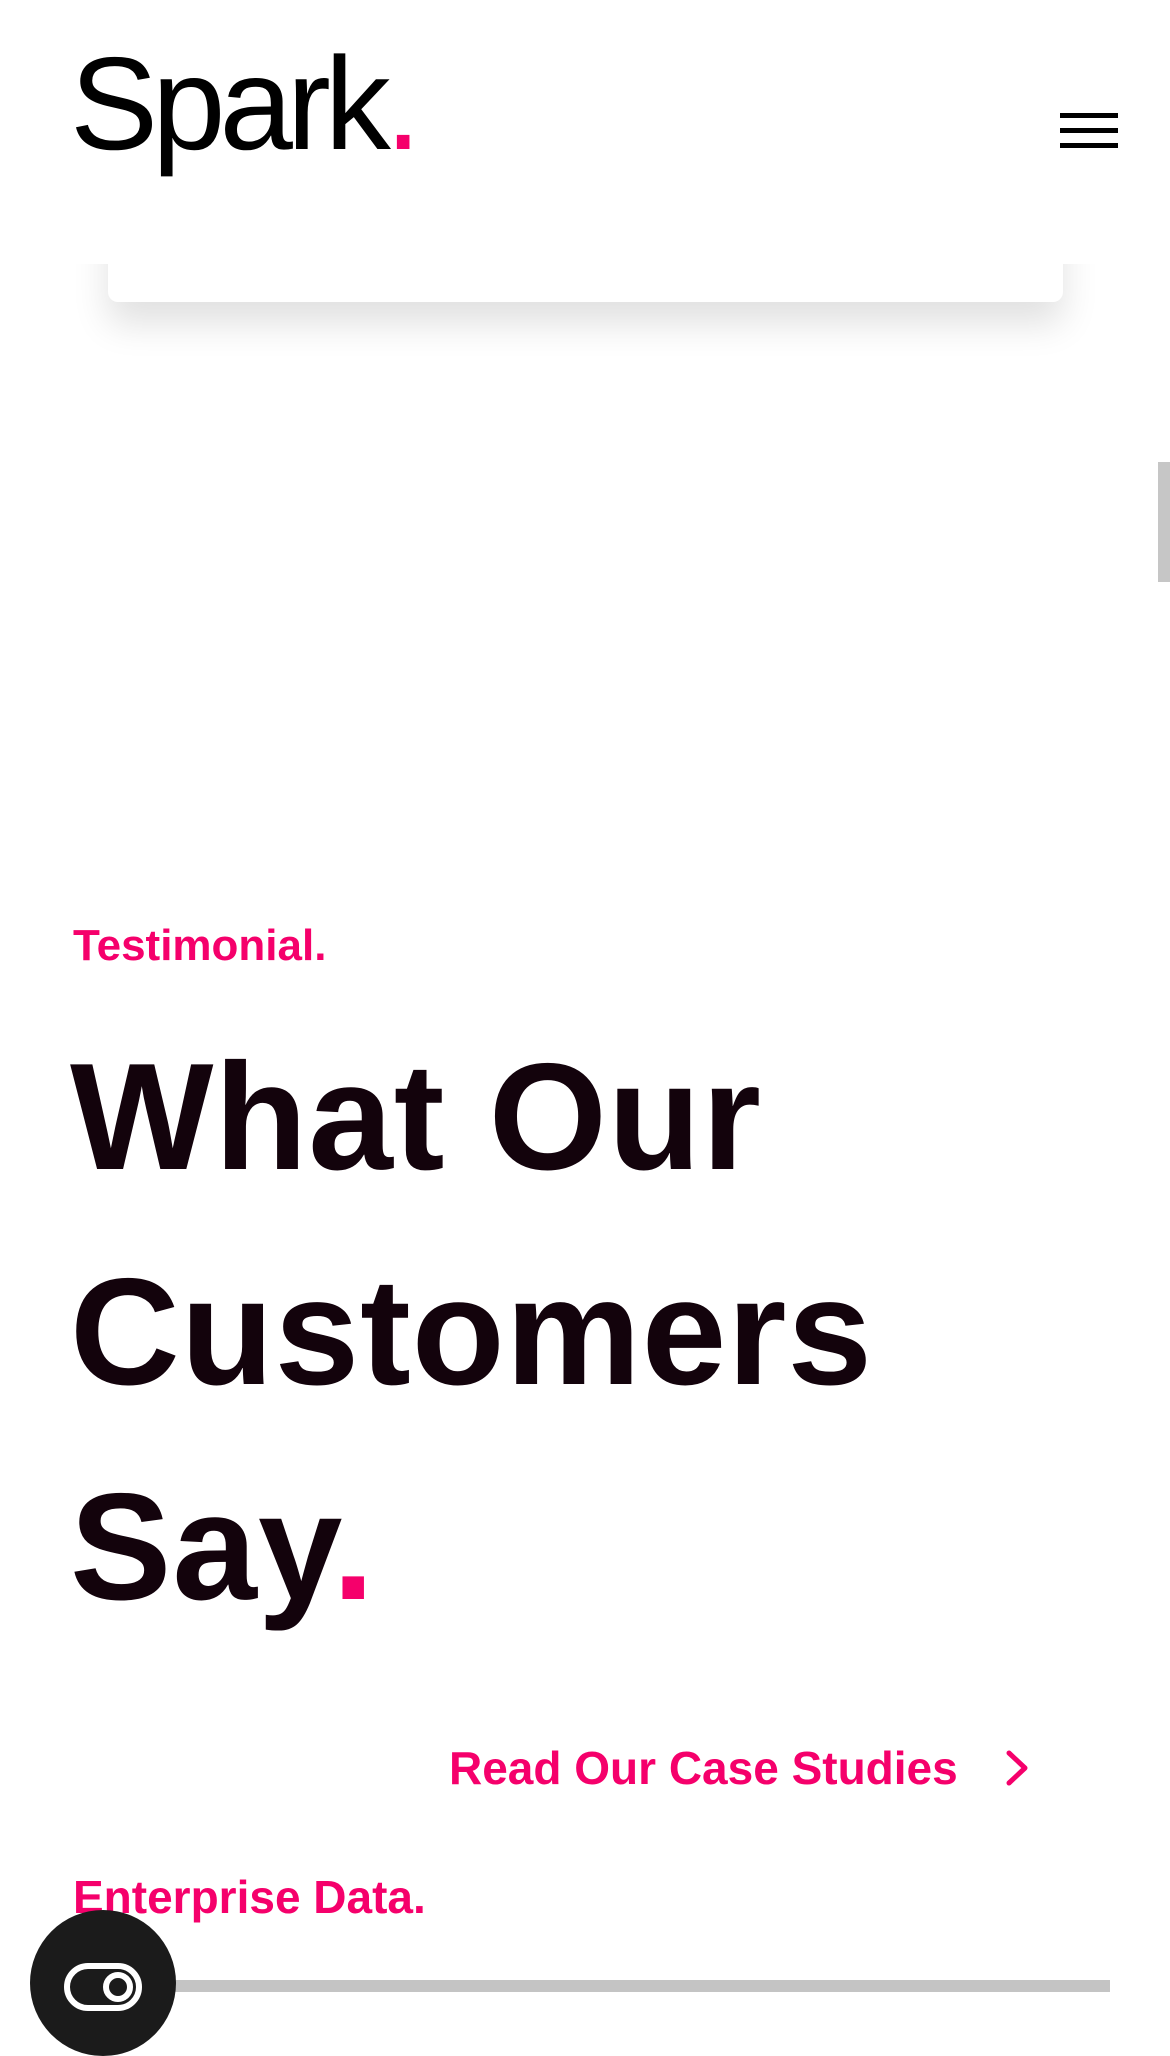 The image size is (1170, 2056). I want to click on toggle-icon, so click(103, 1987).